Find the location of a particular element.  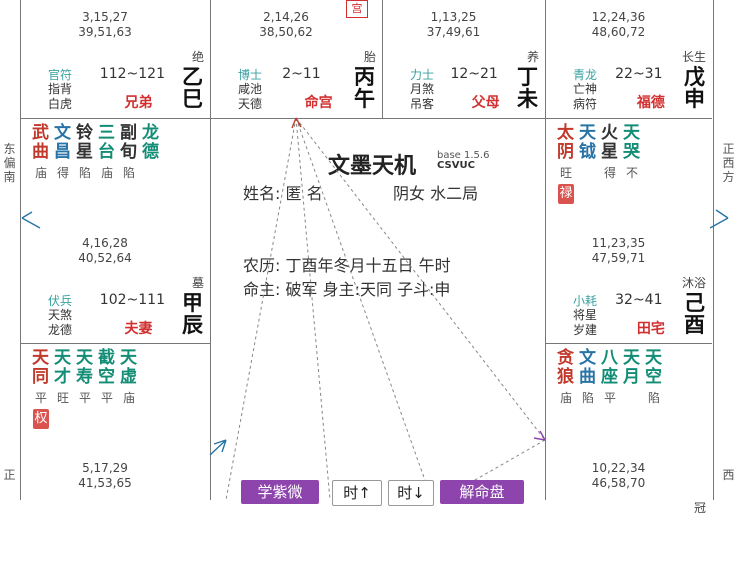

star: 三台庙 is located at coordinates (107, 152).